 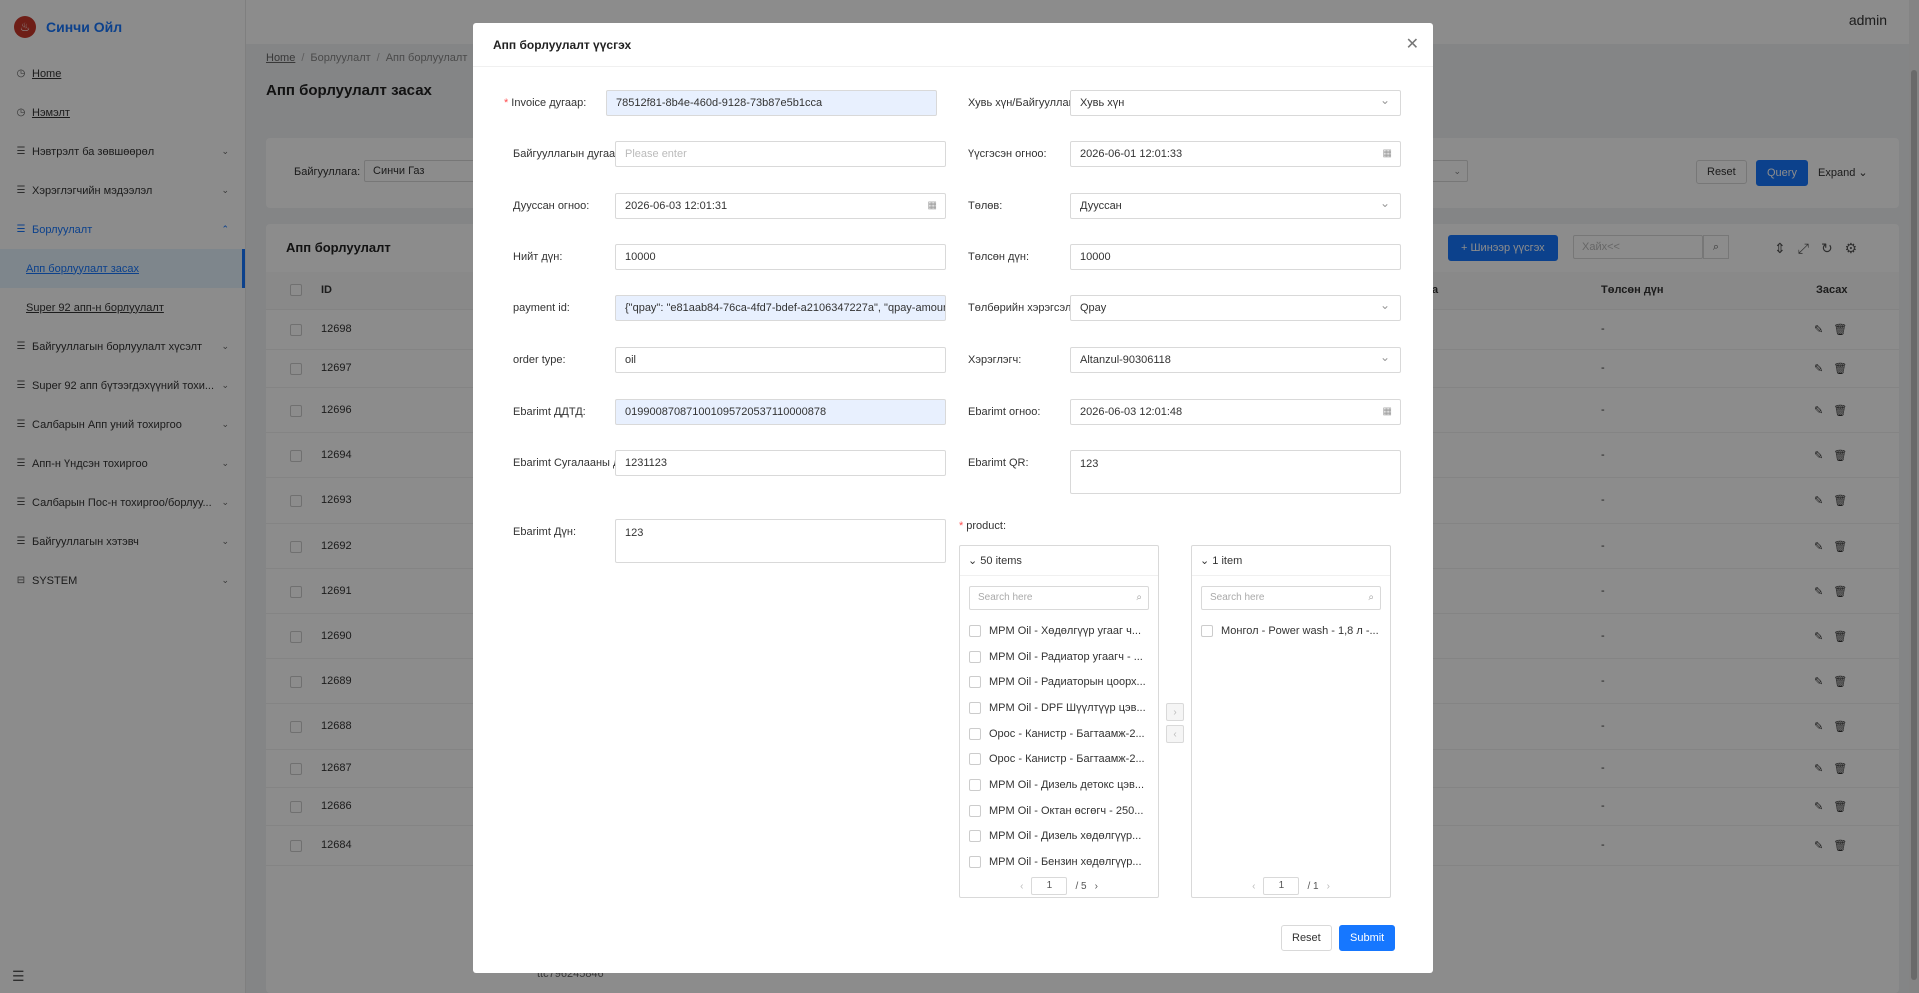 I want to click on user-select: Altanzul-90306118, so click(x=1235, y=360).